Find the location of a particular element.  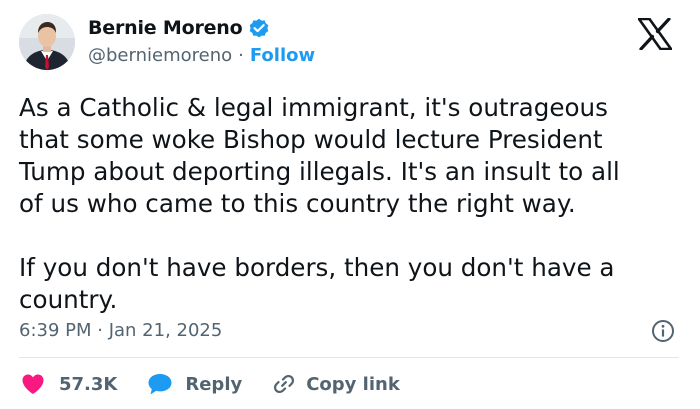

copy-link-button: Copy link is located at coordinates (336, 384).